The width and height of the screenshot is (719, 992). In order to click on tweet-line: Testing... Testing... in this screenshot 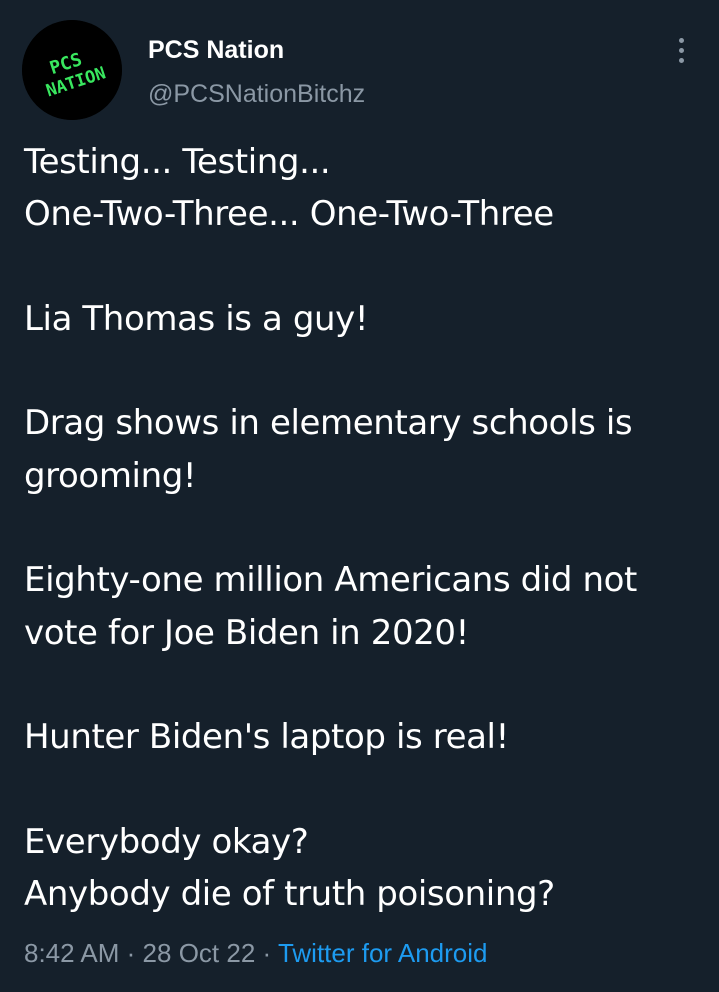, I will do `click(177, 162)`.